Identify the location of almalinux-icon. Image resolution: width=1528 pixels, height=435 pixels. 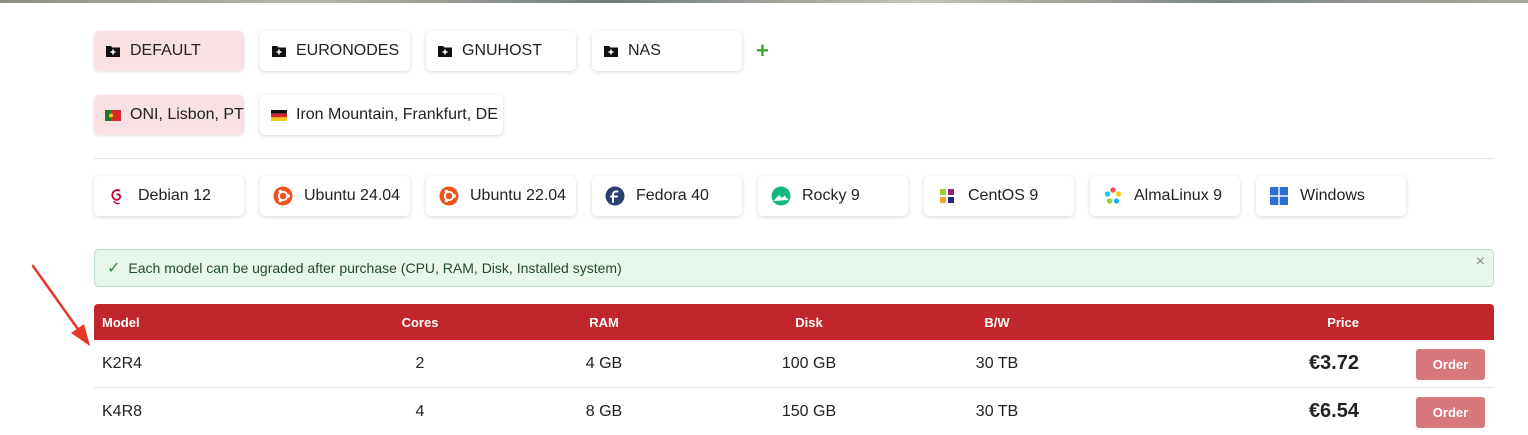
(1113, 196).